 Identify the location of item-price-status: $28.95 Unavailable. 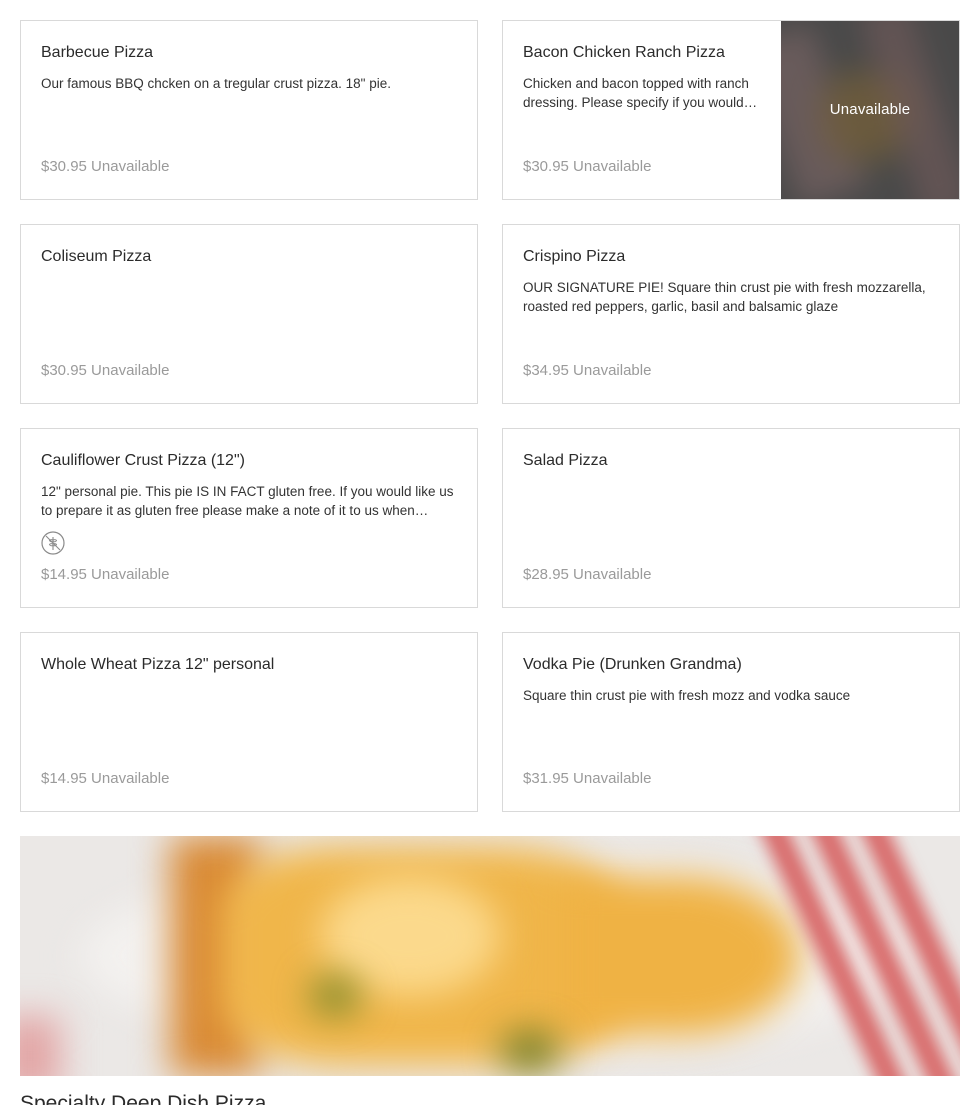
(587, 574).